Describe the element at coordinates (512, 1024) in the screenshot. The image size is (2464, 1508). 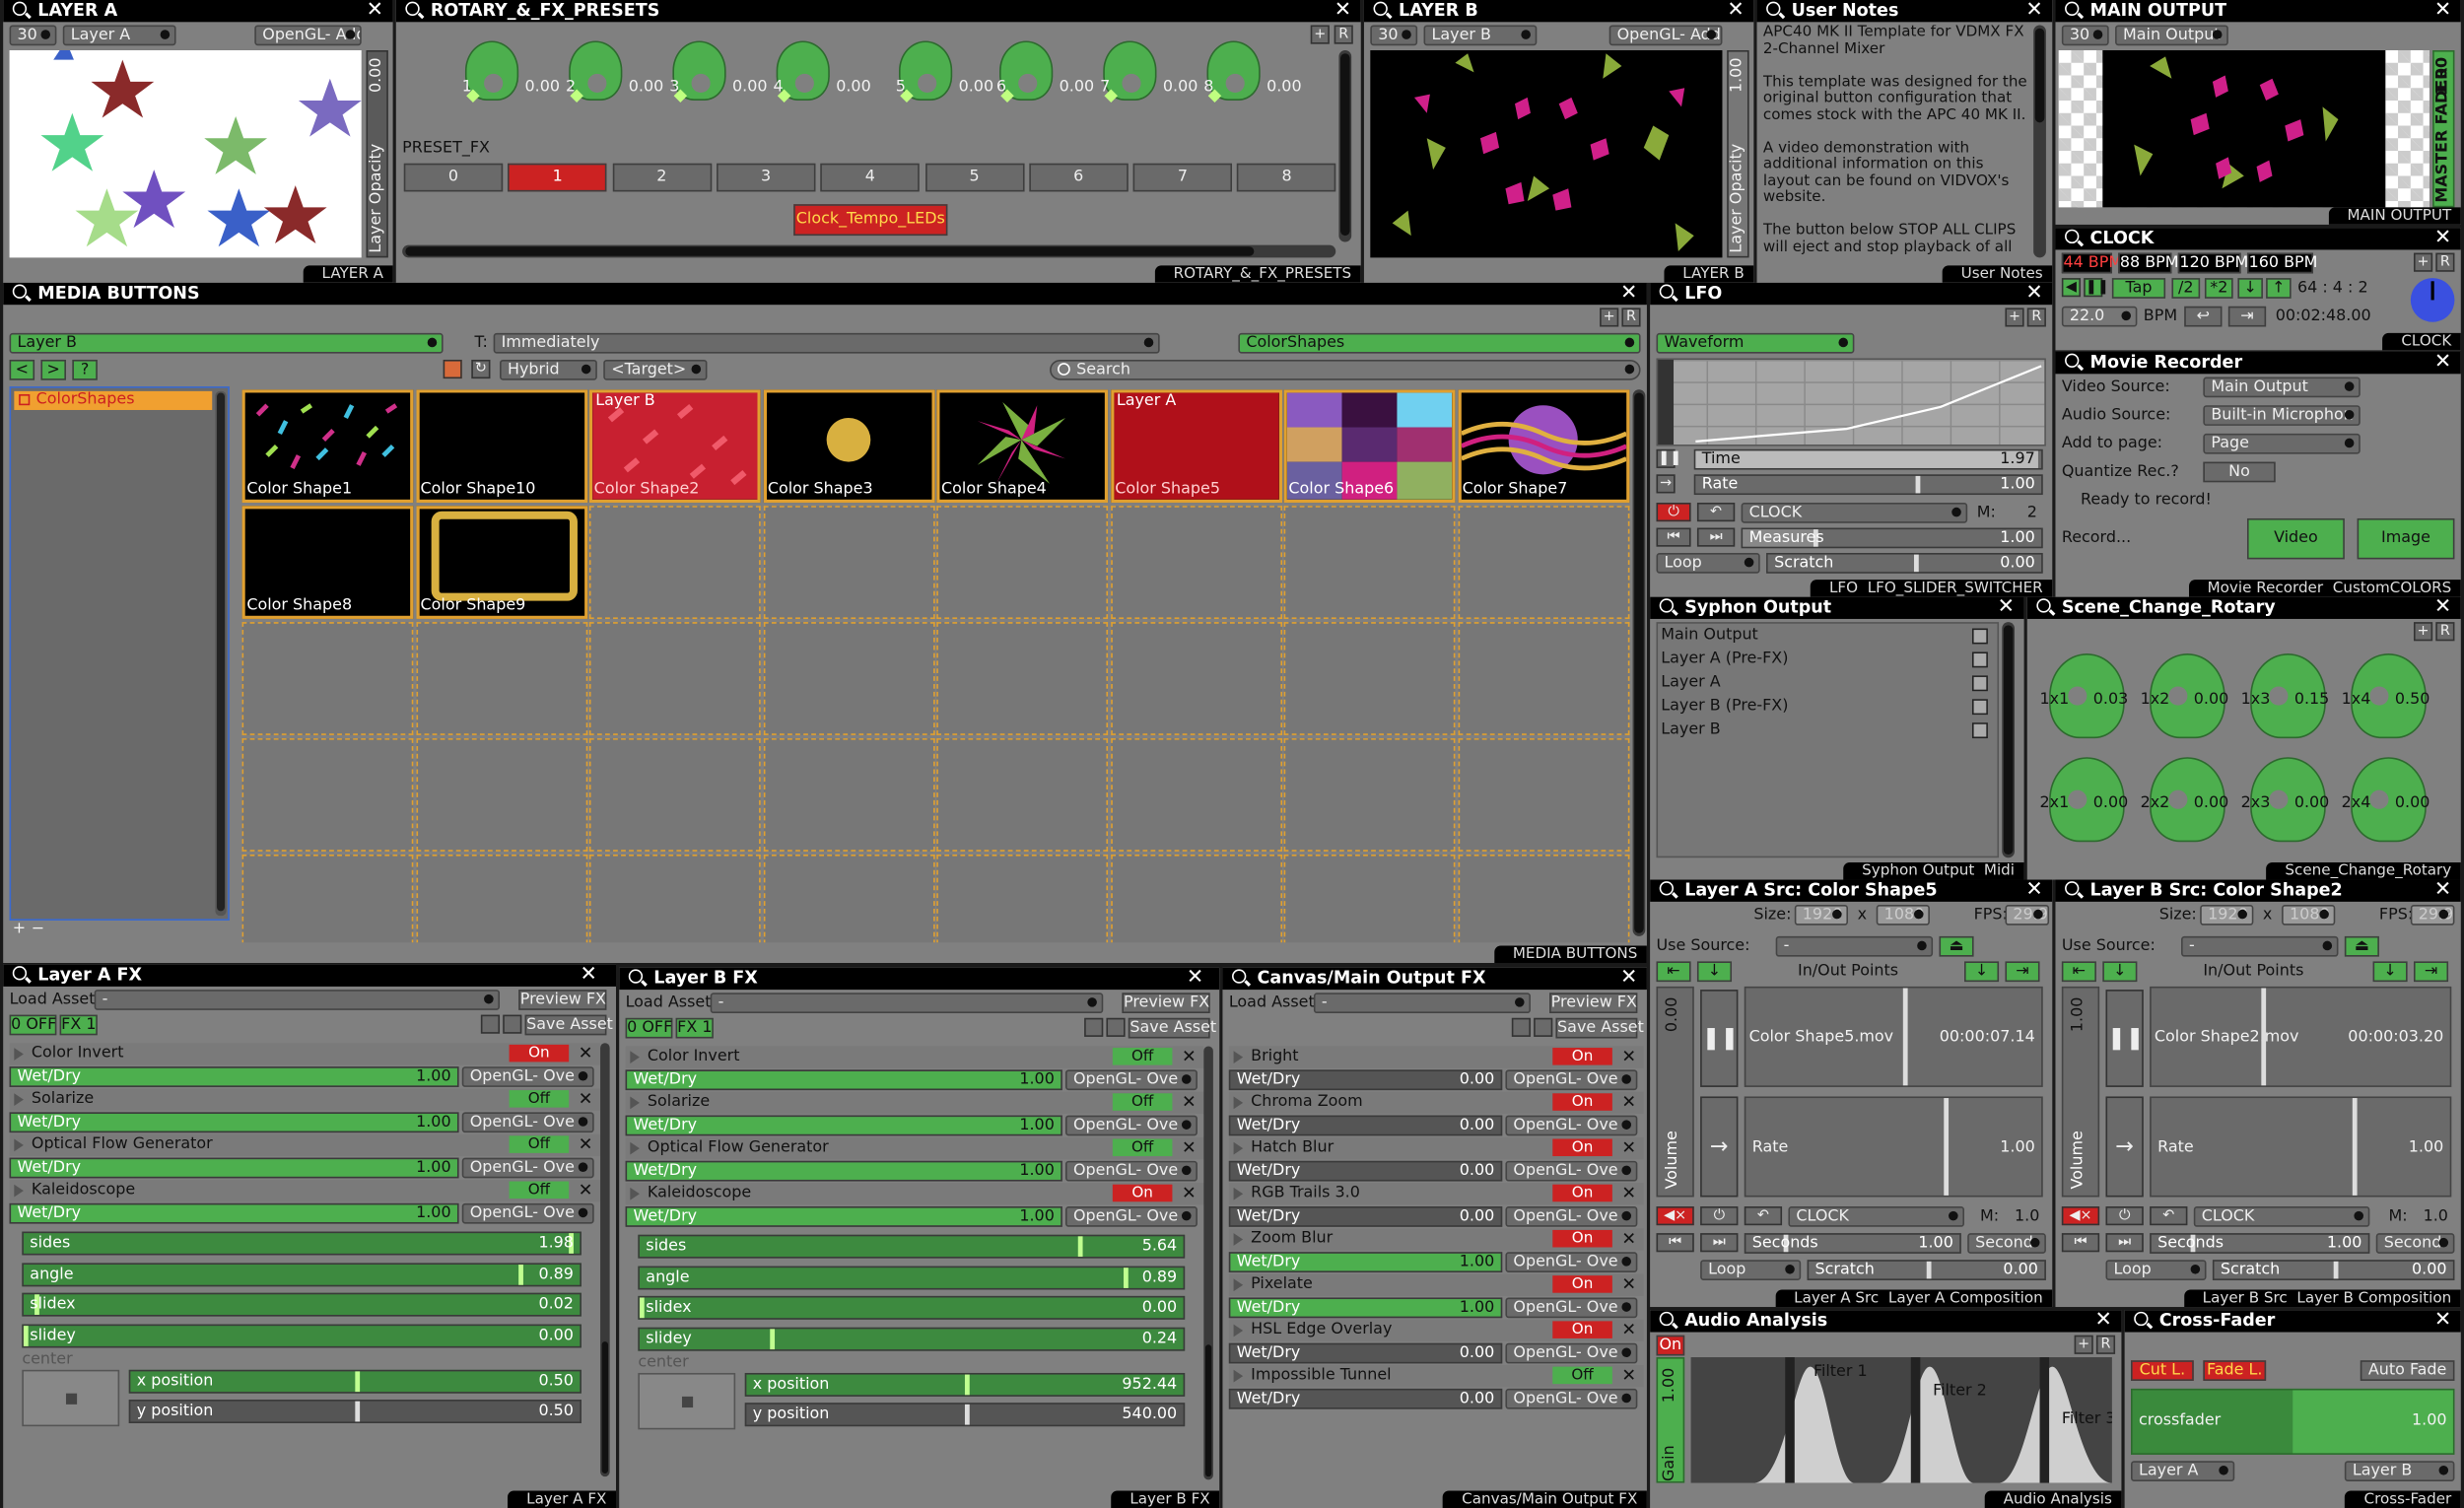
I see `reset-icon` at that location.